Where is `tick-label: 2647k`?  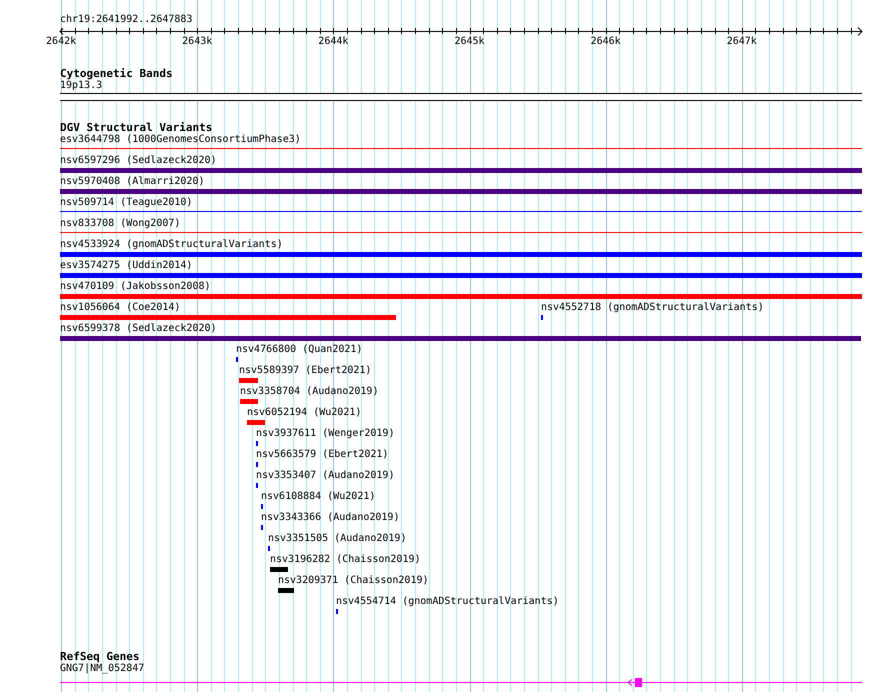 tick-label: 2647k is located at coordinates (741, 42).